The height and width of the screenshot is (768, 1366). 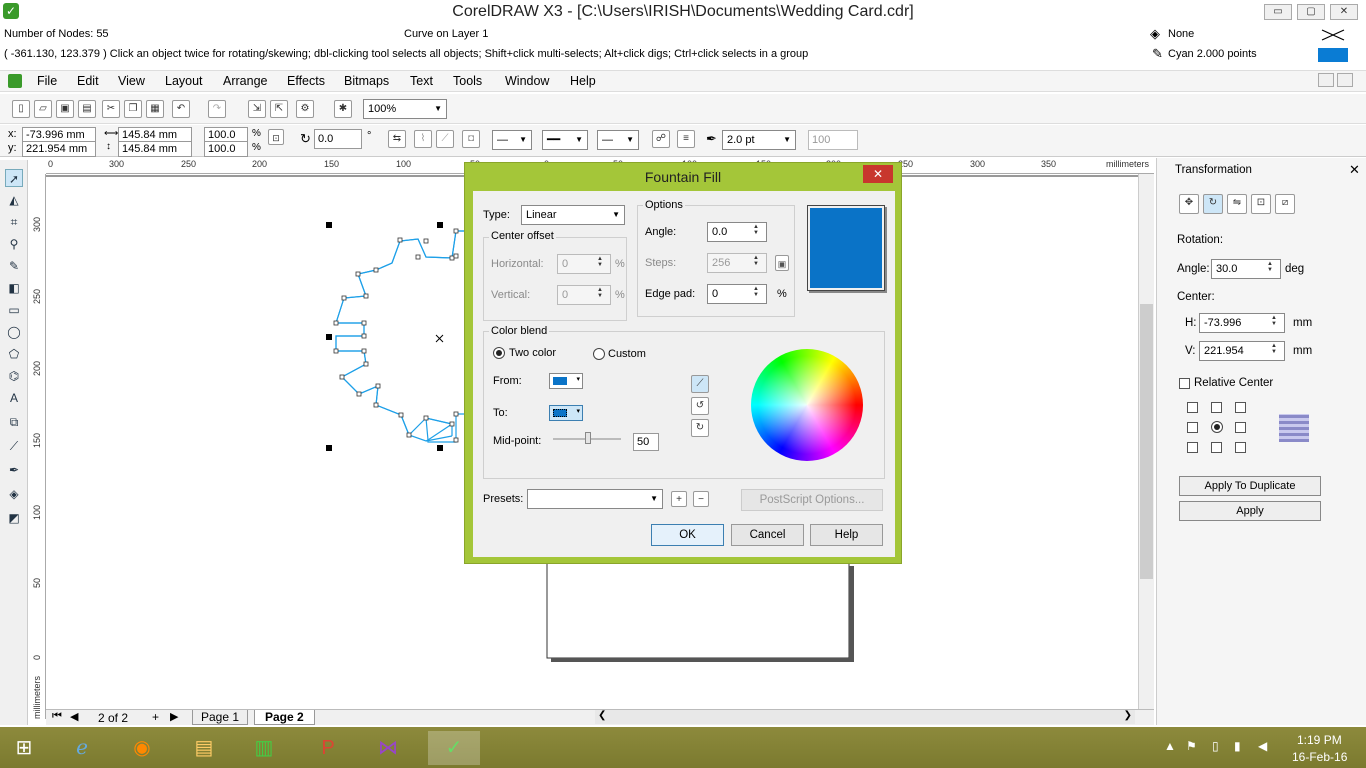 What do you see at coordinates (701, 499) in the screenshot?
I see `remove-preset-icon: −` at bounding box center [701, 499].